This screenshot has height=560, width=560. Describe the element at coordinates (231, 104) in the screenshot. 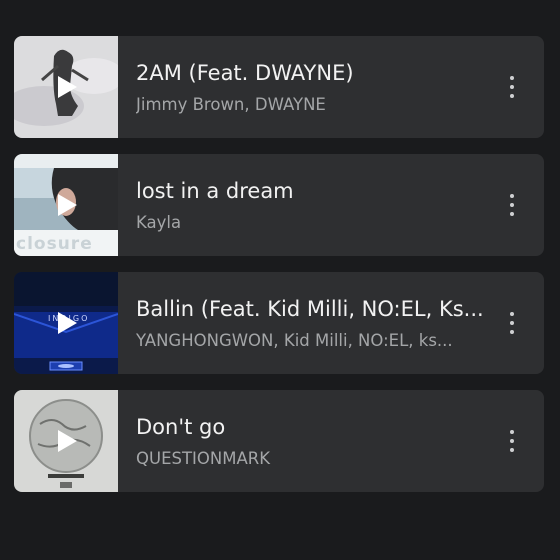

I see `track-artist: Jimmy Brown, DWAYNE` at that location.